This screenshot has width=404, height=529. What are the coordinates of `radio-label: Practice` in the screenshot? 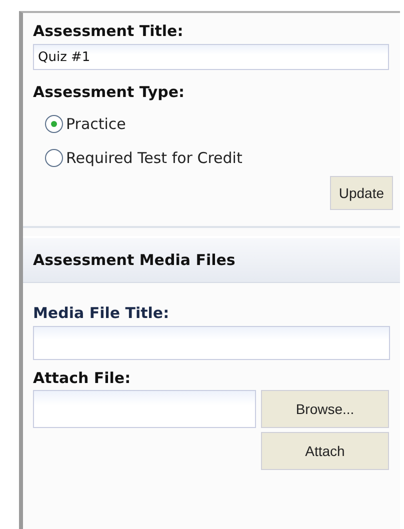 It's located at (96, 124).